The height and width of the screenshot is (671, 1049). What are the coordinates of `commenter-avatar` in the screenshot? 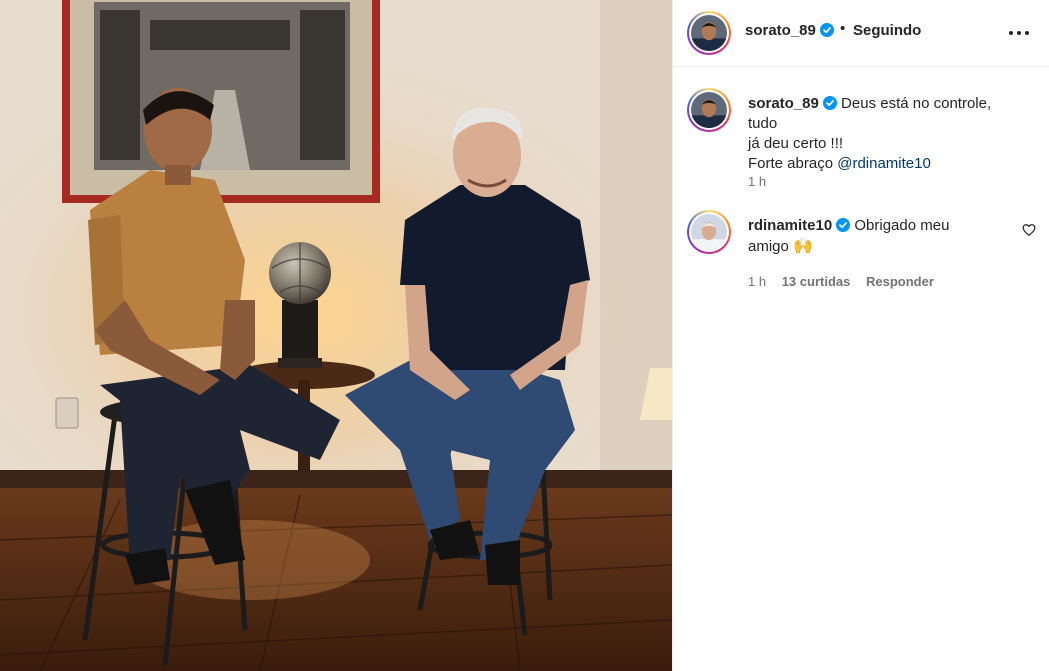 It's located at (709, 232).